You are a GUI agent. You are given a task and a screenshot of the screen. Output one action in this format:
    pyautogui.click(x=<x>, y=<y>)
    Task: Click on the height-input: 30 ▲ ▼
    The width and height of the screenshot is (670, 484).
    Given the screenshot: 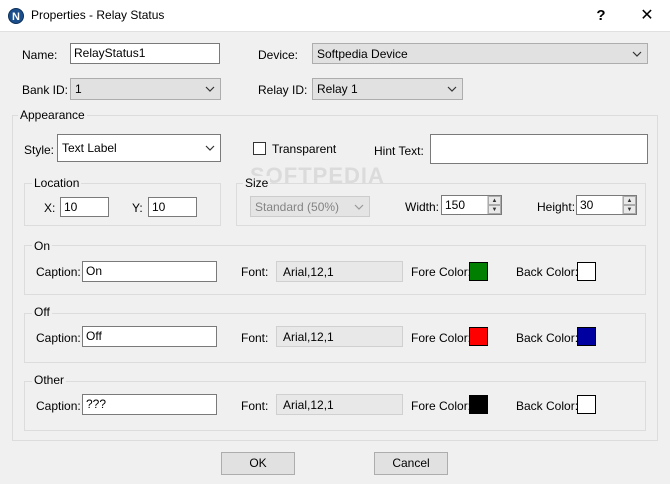 What is the action you would take?
    pyautogui.click(x=606, y=205)
    